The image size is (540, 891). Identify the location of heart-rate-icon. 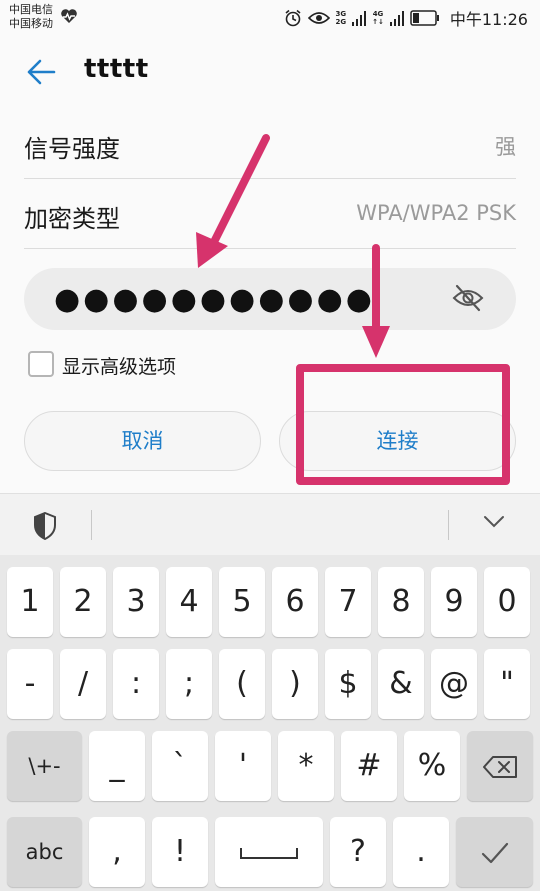
(69, 18).